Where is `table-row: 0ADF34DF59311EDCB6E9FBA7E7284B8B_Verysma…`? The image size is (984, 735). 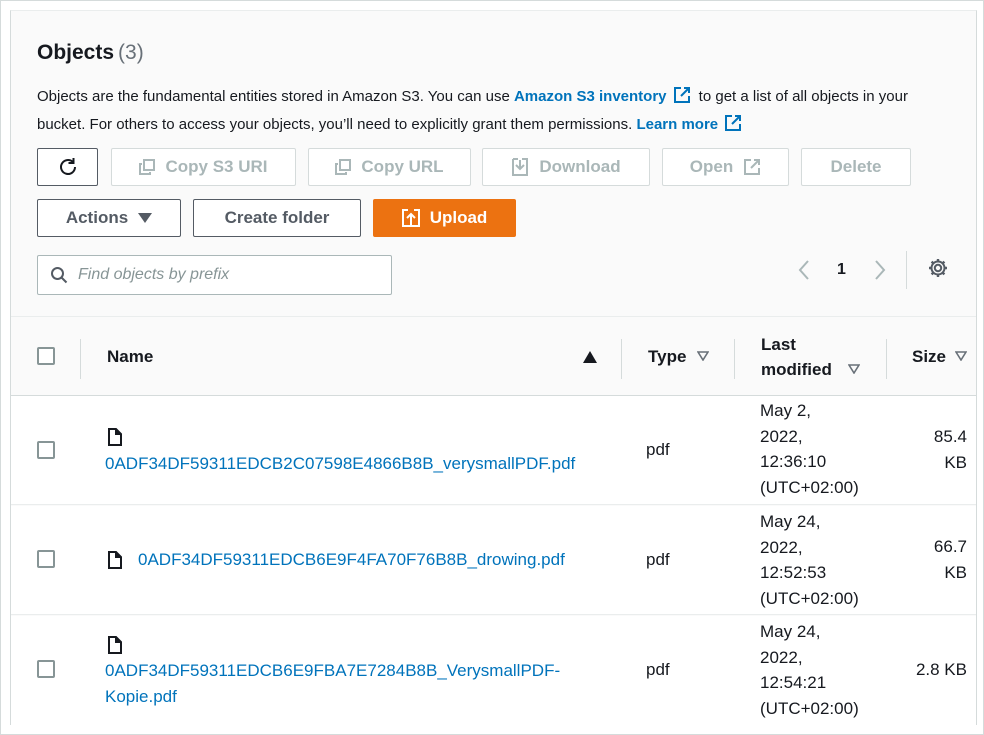 table-row: 0ADF34DF59311EDCB6E9FBA7E7284B8B_Verysma… is located at coordinates (493, 670).